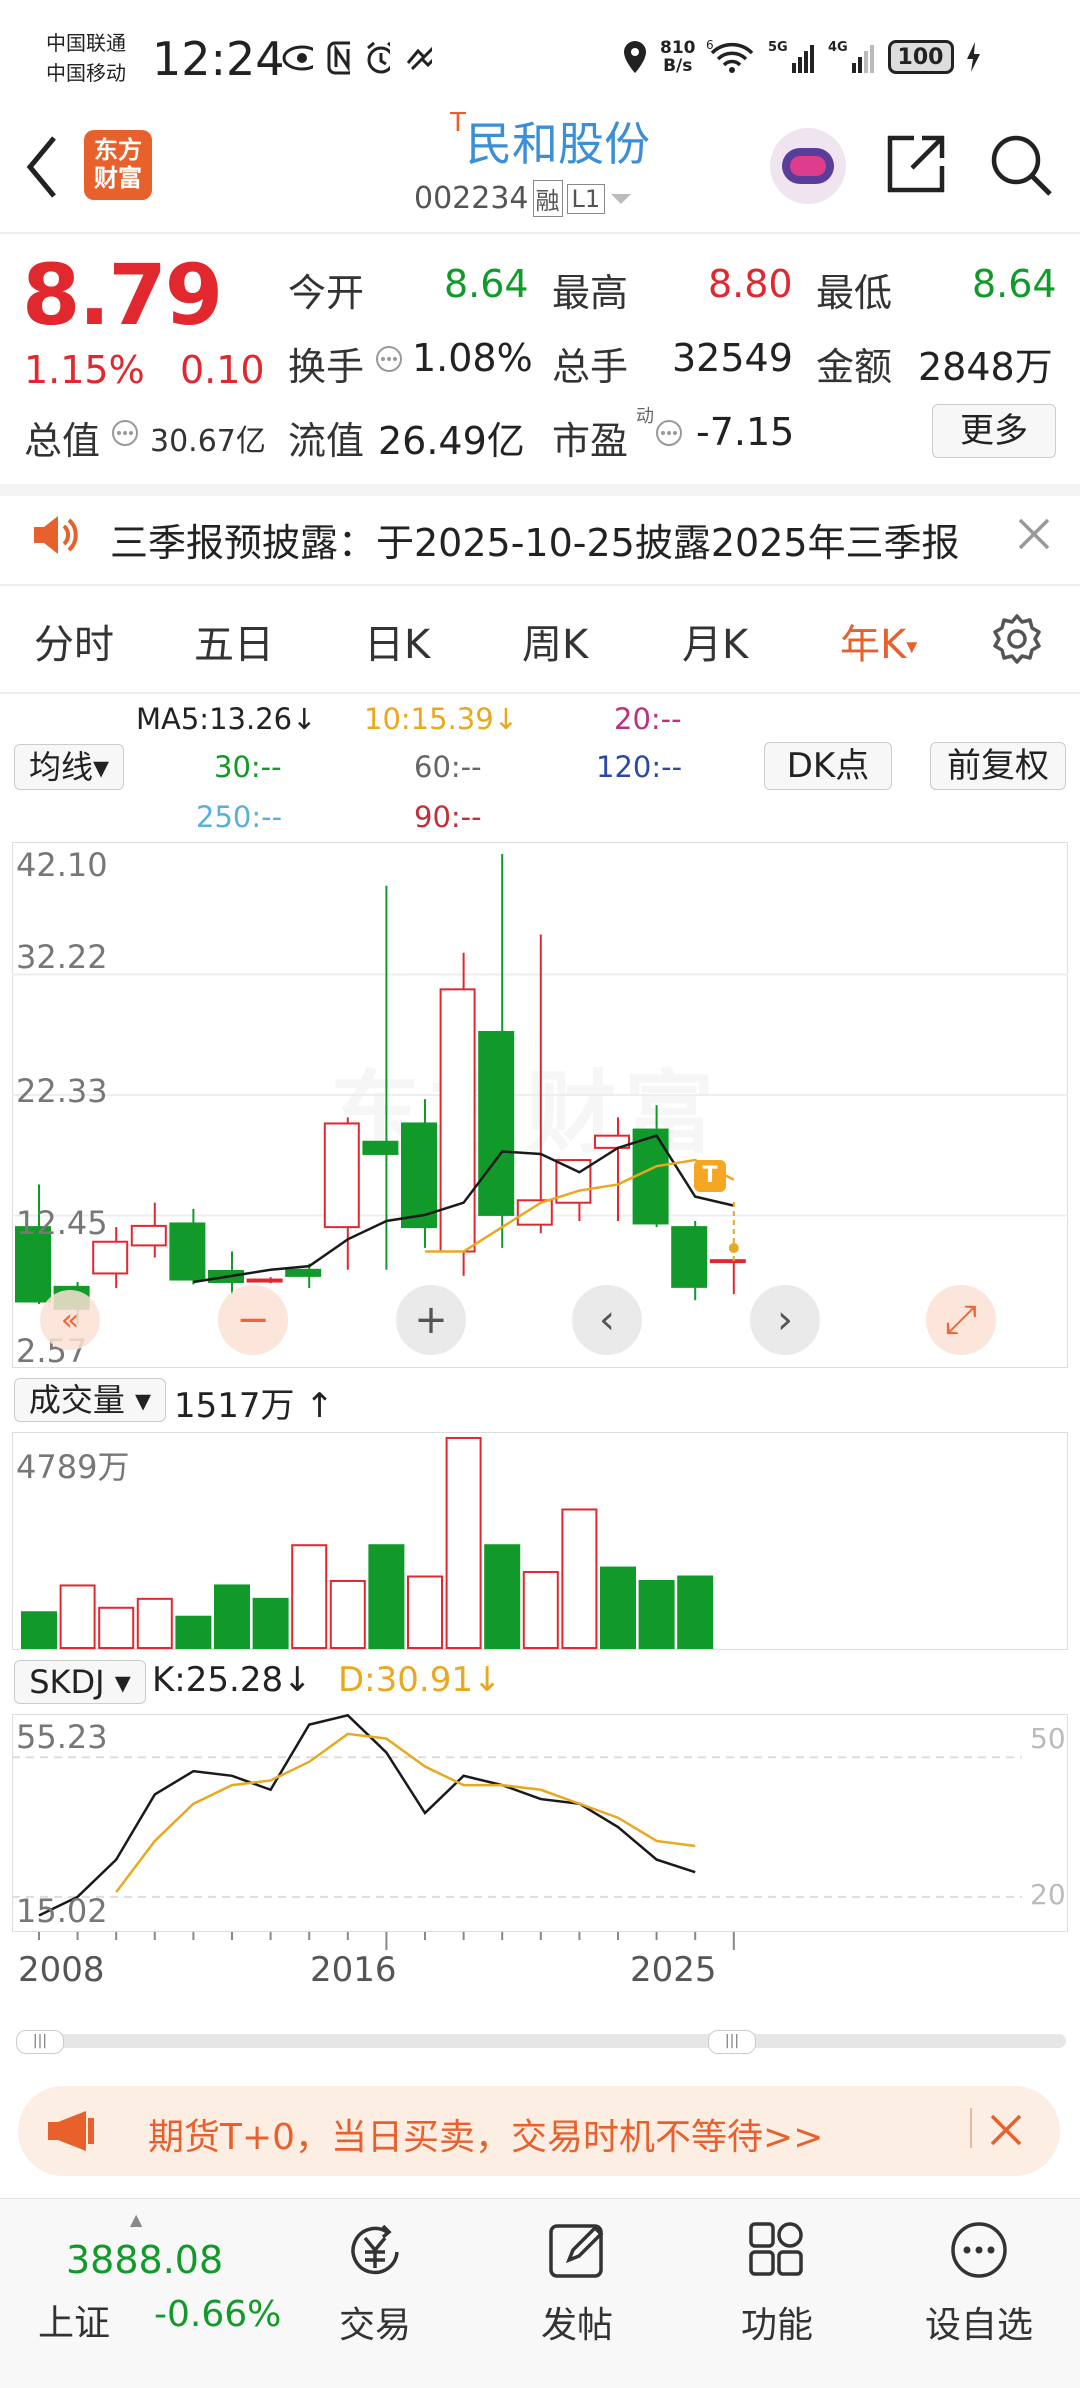  I want to click on tab-yearly-k: 年K▾, so click(878, 641).